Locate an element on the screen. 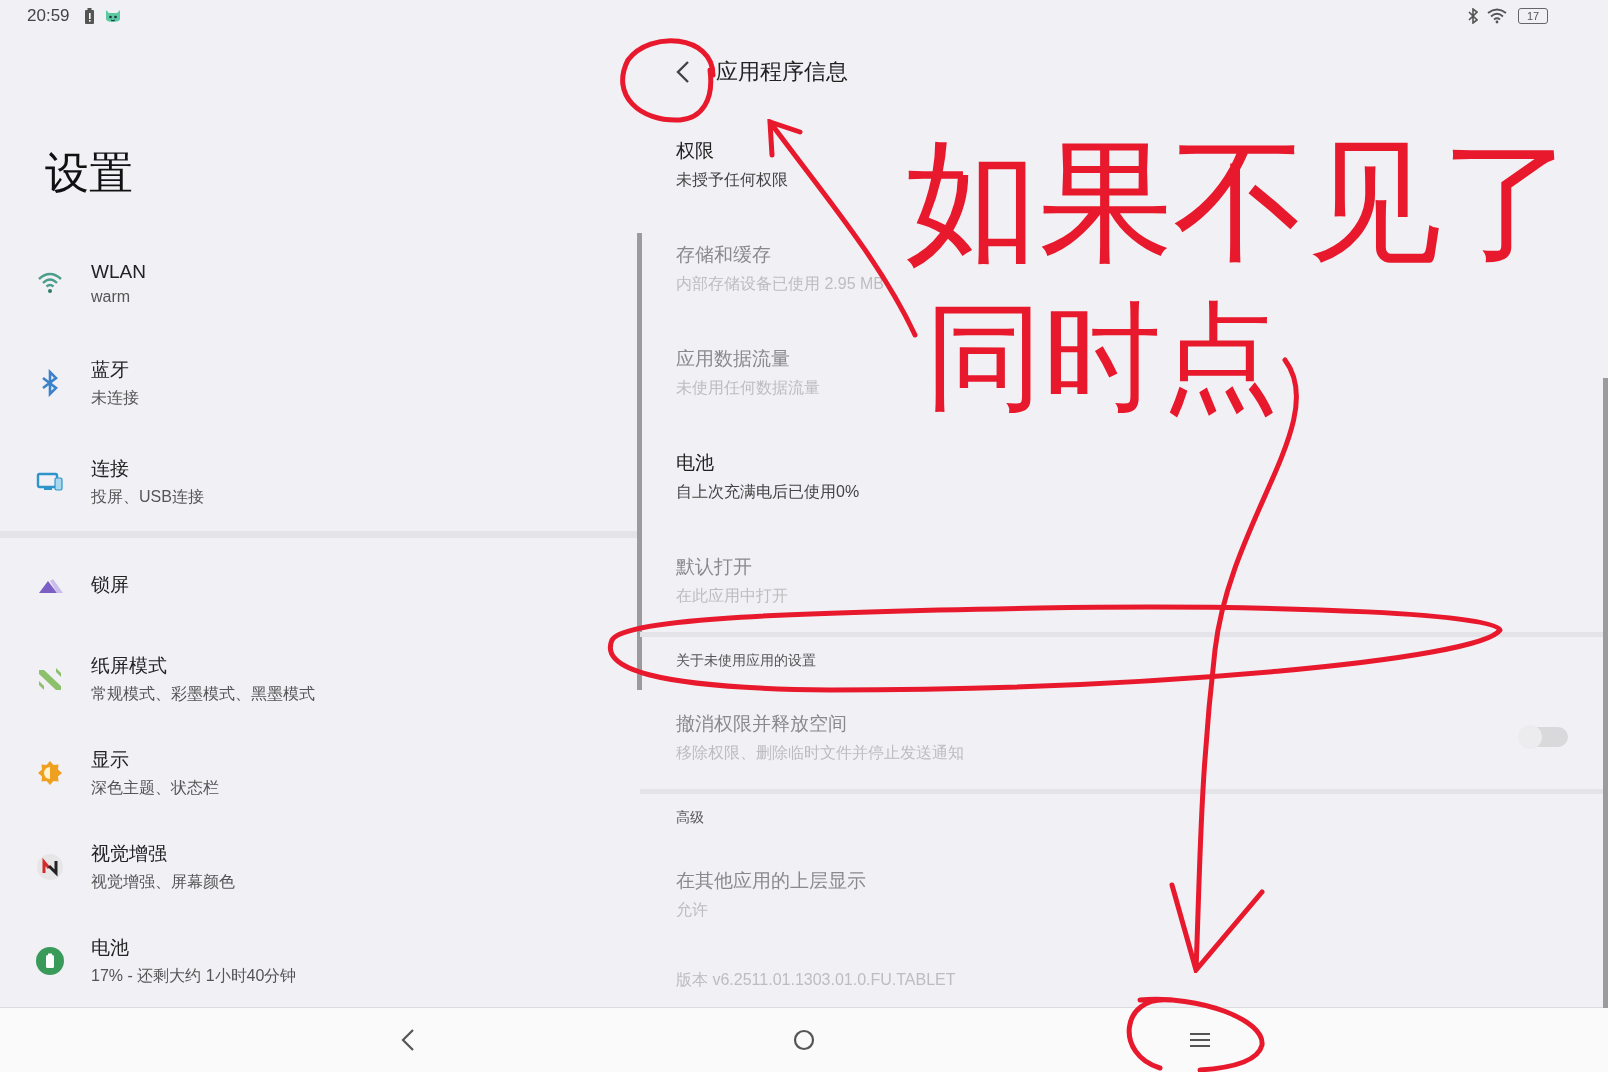  settings-item: 蓝牙 未连接 is located at coordinates (313, 382).